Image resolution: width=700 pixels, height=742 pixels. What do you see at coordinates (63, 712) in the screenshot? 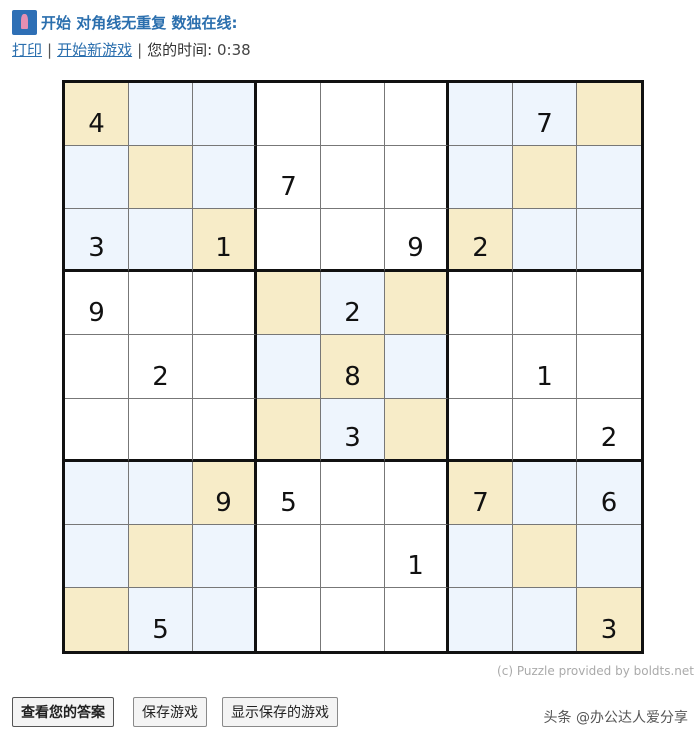
I see `check-answer-button: 查看您的答案` at bounding box center [63, 712].